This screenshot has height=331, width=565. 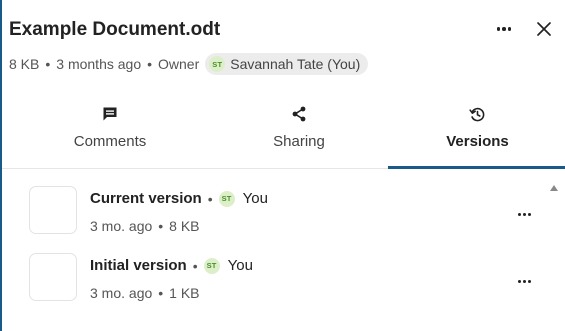 I want to click on owner-label: Owner, so click(x=179, y=64).